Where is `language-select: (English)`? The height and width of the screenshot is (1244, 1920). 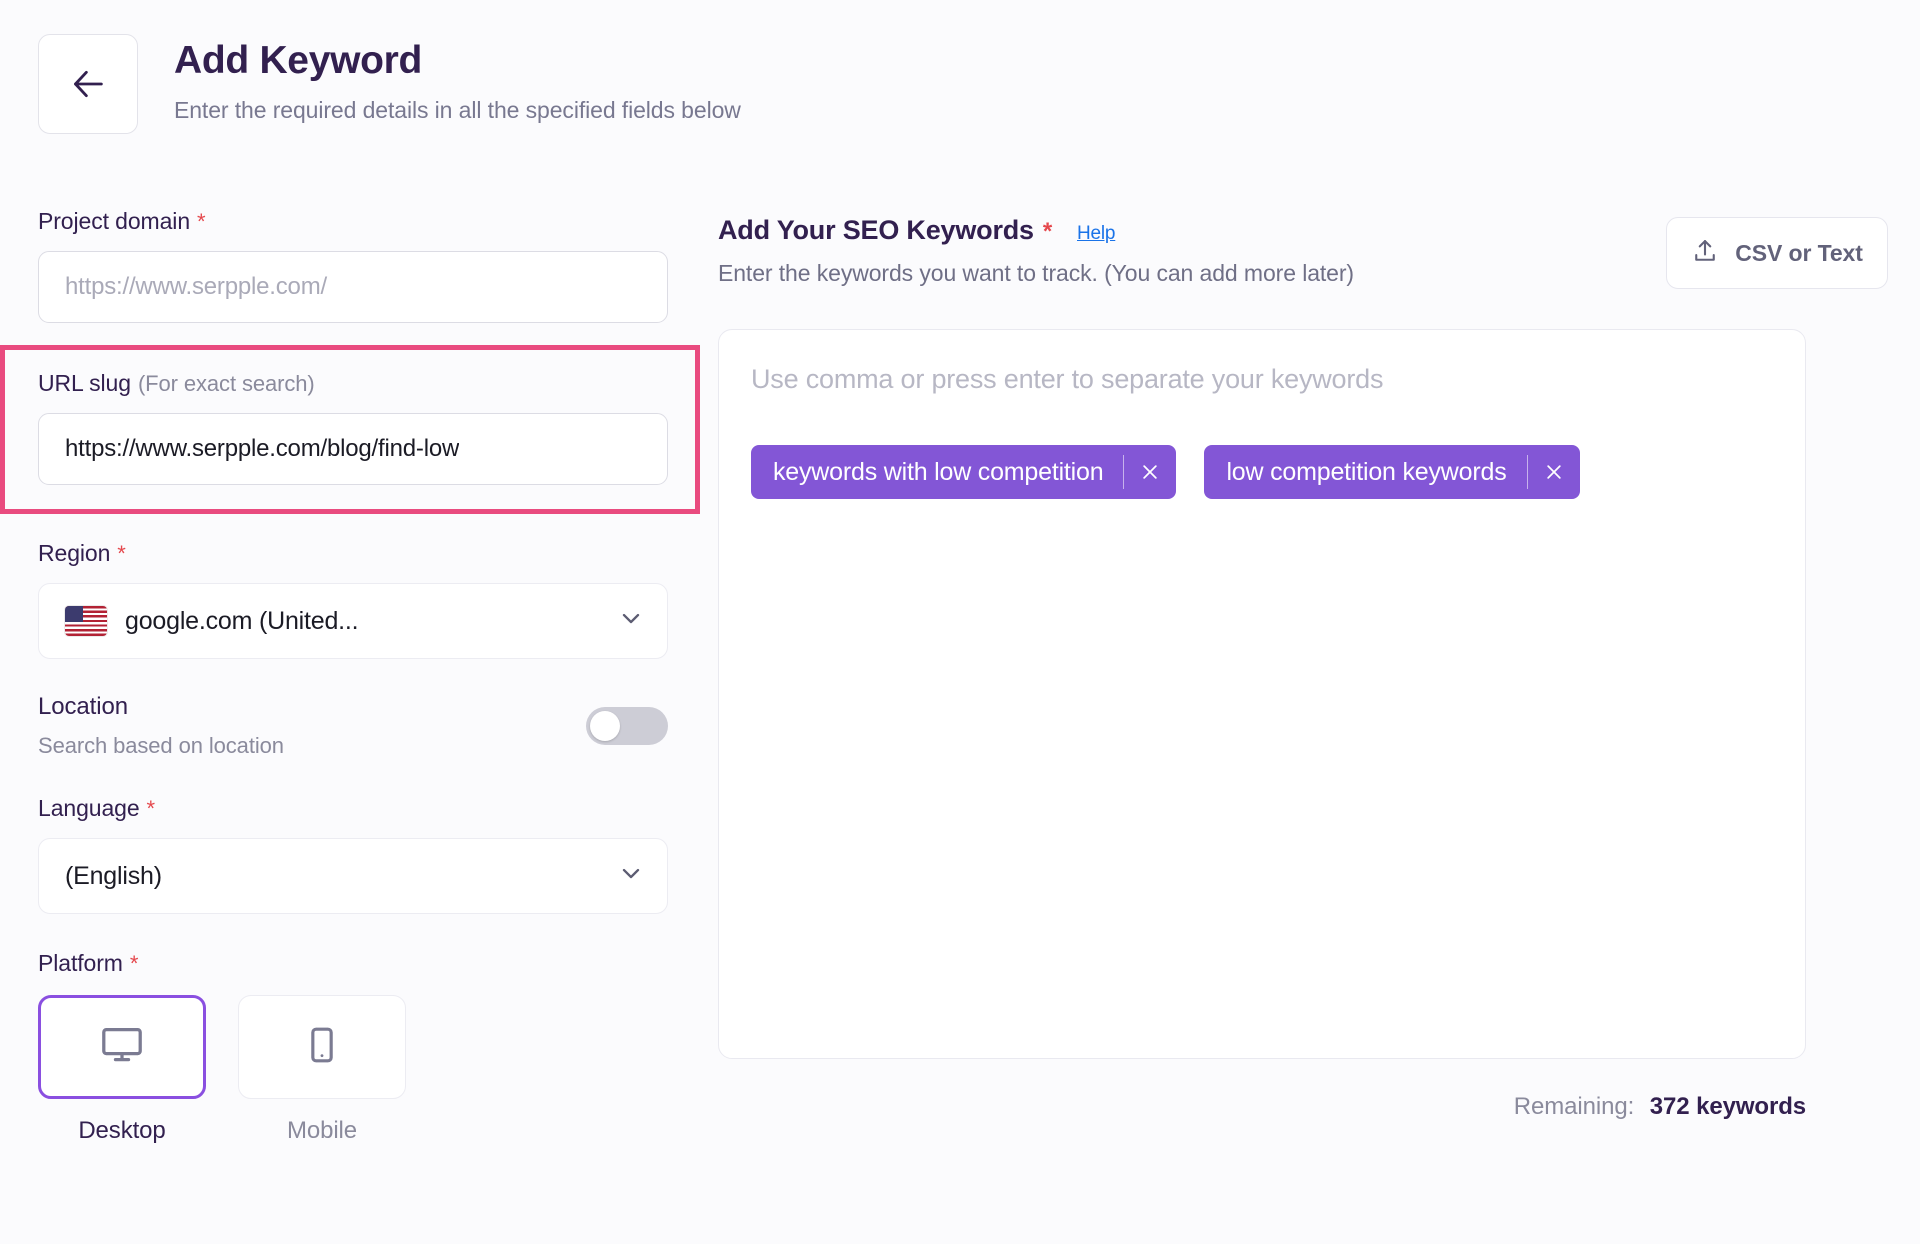
language-select: (English) is located at coordinates (353, 876).